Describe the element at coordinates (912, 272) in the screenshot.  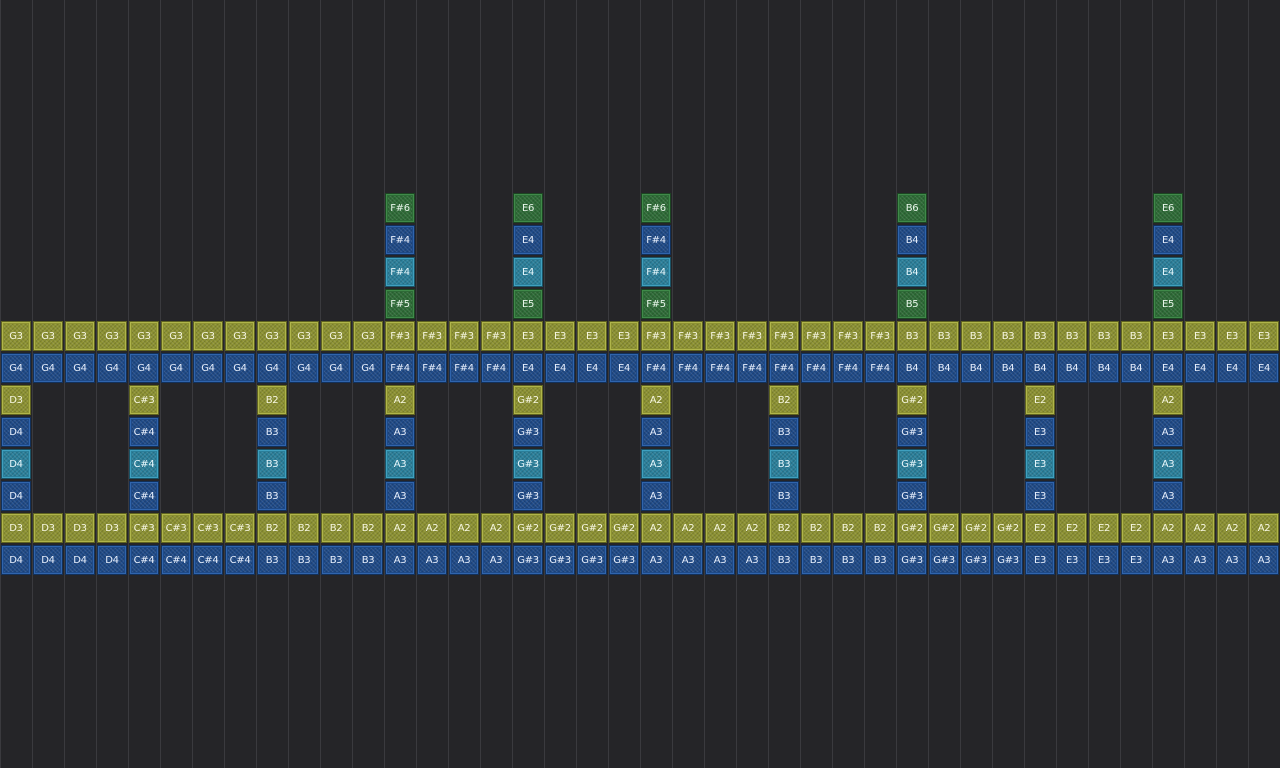
I see `chord-note: B4` at that location.